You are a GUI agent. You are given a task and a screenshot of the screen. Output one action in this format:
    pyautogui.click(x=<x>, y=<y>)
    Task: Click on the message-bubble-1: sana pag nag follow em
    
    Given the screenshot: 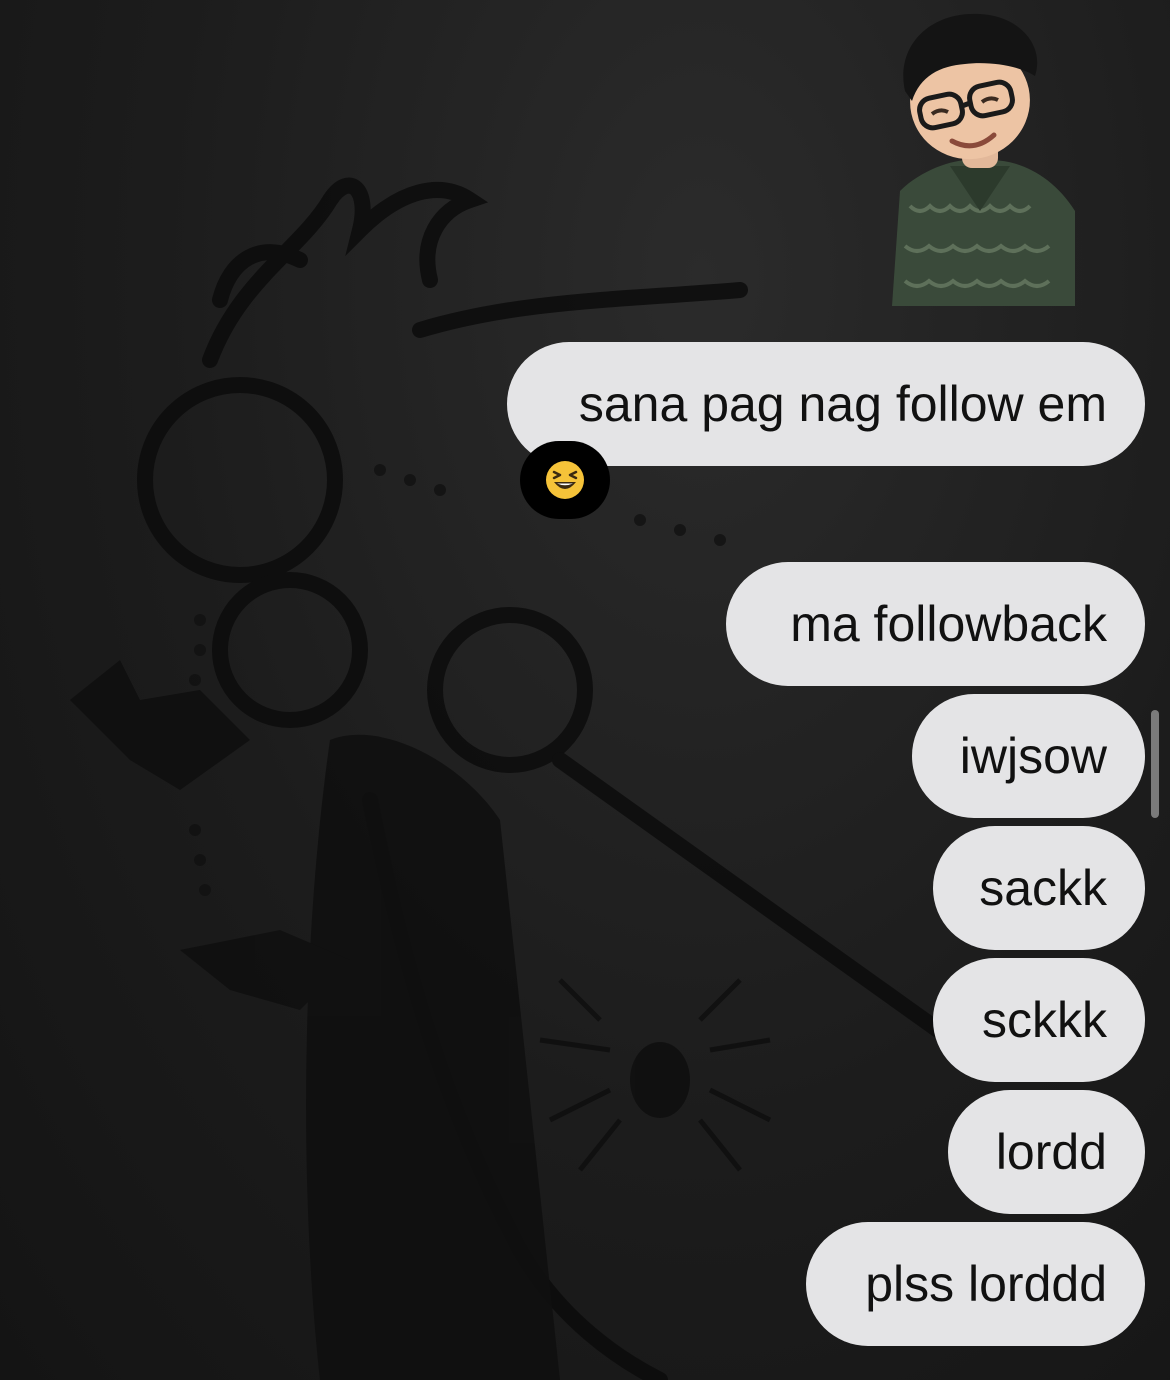 What is the action you would take?
    pyautogui.click(x=826, y=404)
    